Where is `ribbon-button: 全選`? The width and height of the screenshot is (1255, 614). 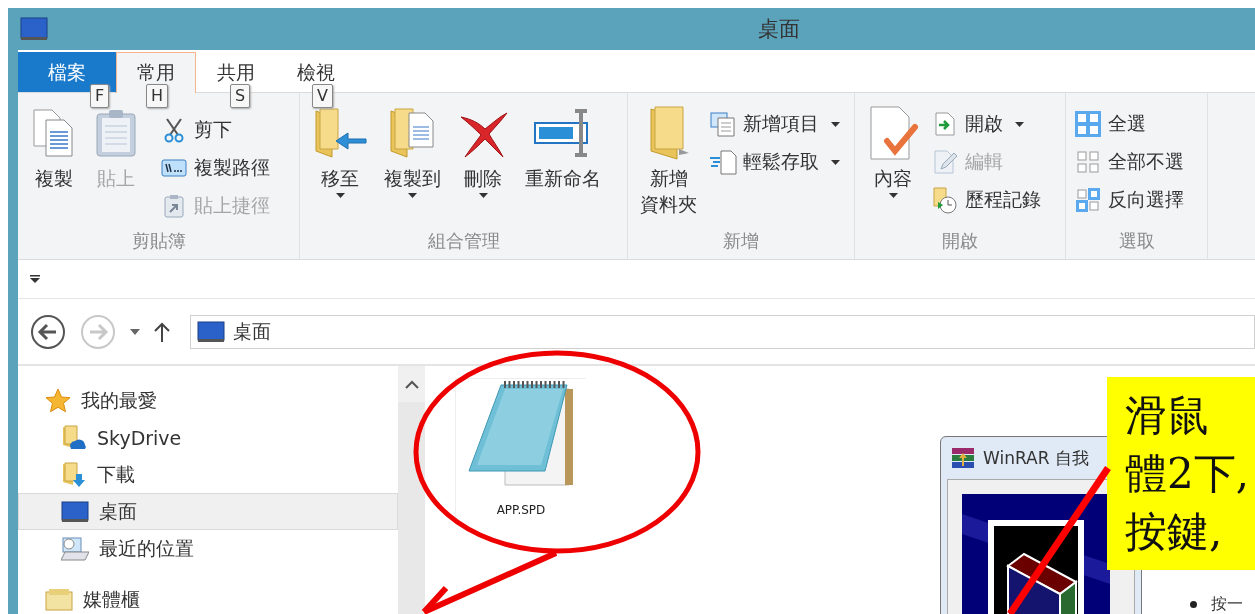 ribbon-button: 全選 is located at coordinates (1129, 124).